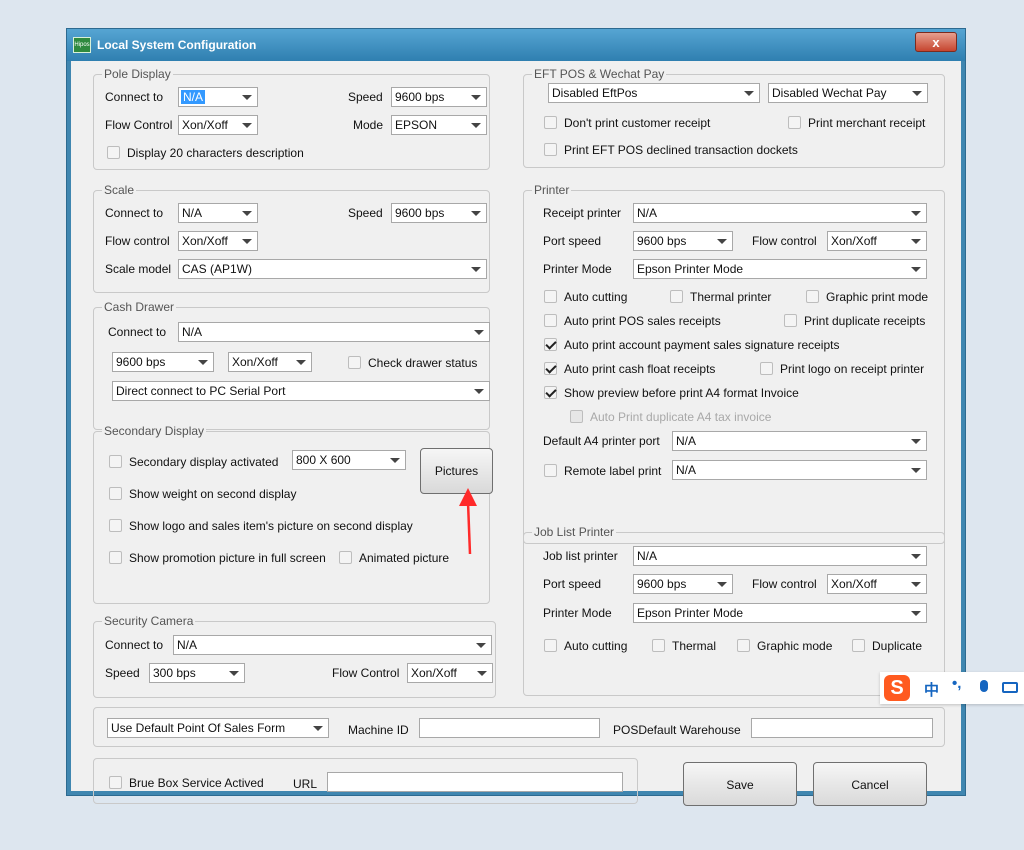 The width and height of the screenshot is (1024, 850). I want to click on port-speed-combo: 9600 bps, so click(683, 241).